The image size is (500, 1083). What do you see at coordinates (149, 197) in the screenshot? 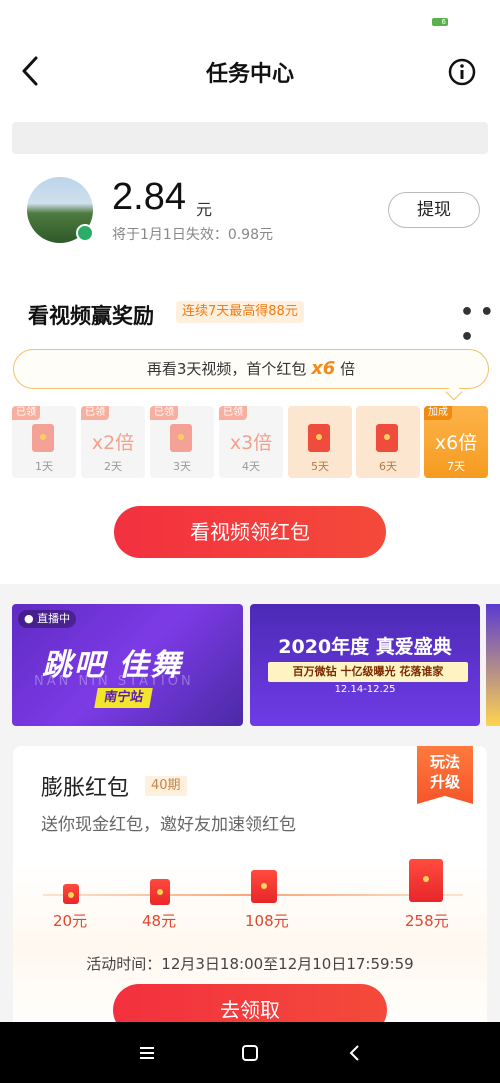
I see `balance-amount: 2.84` at bounding box center [149, 197].